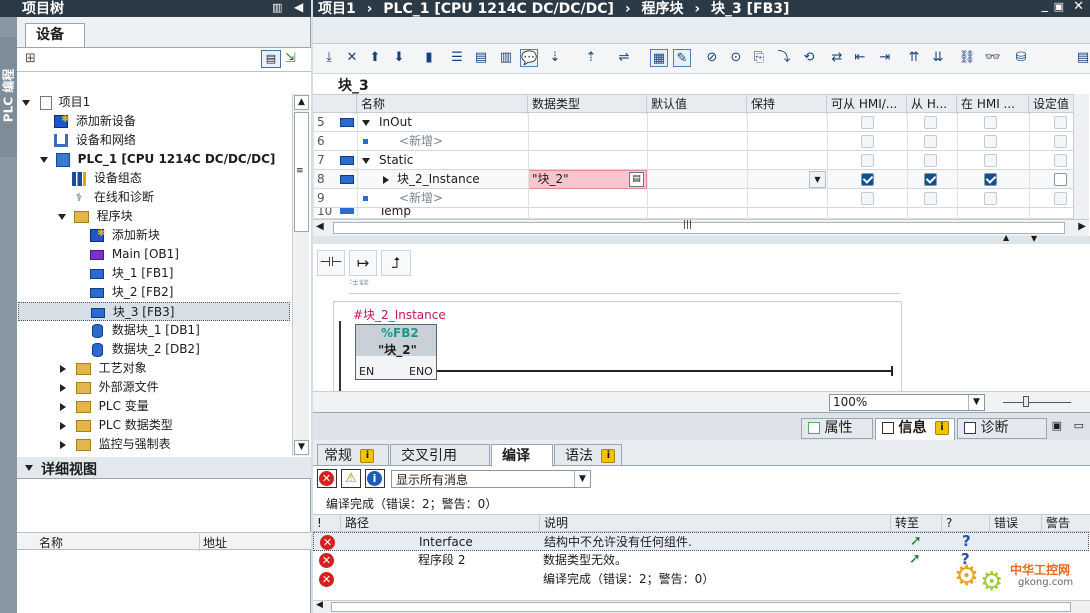 The height and width of the screenshot is (613, 1090). I want to click on interface-row-inout: 5 InOut, so click(701, 122).